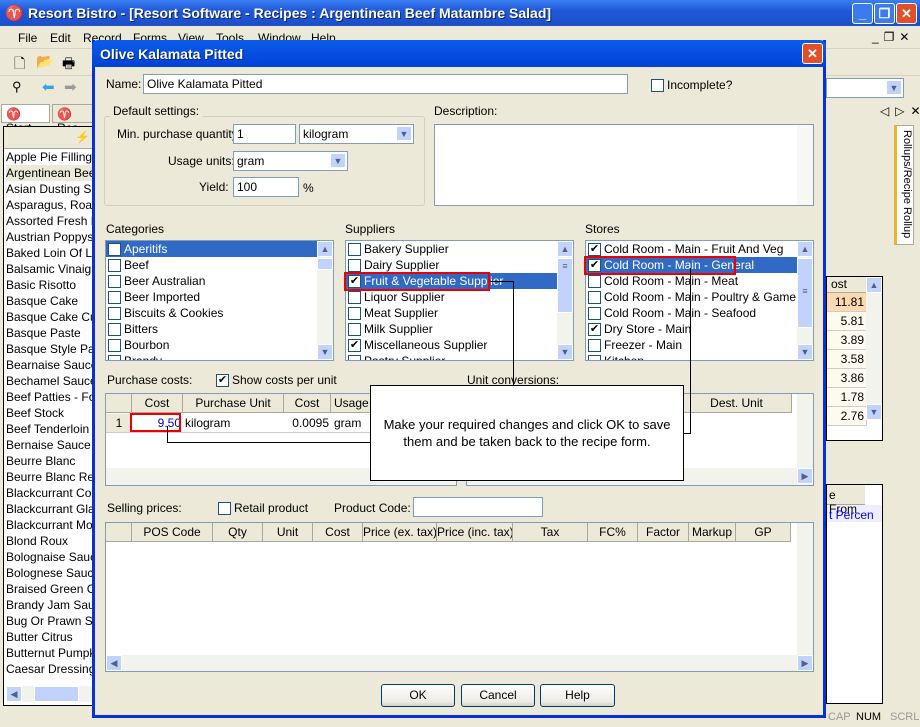 This screenshot has width=920, height=727. Describe the element at coordinates (699, 281) in the screenshot. I see `stores-item: Cold Room - Main - Meat` at that location.